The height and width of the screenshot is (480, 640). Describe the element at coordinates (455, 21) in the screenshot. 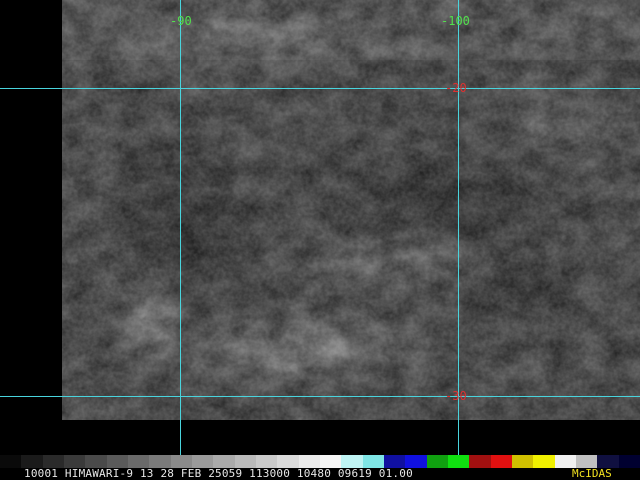

I see `longitude-label-100: -100` at that location.